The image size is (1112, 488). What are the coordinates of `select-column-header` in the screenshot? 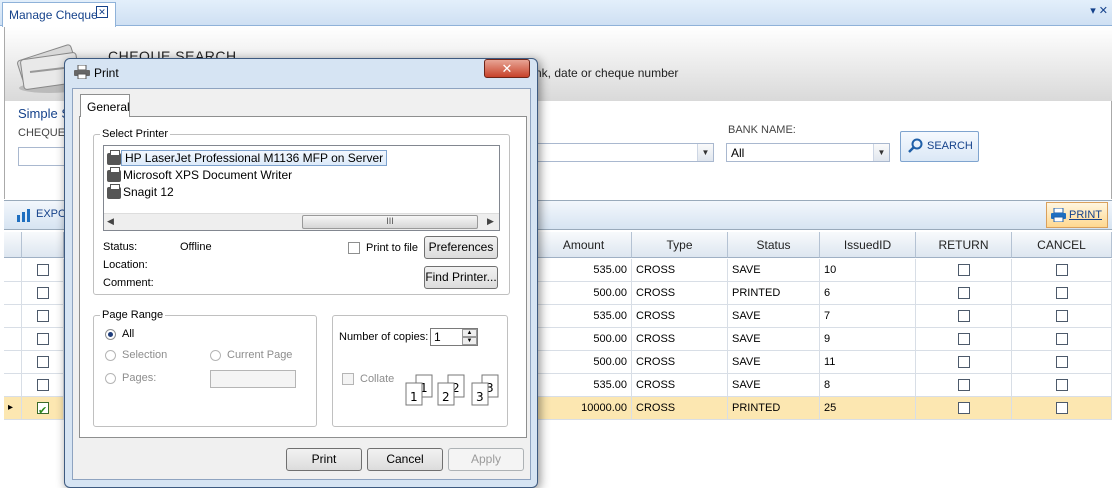 It's located at (43, 245).